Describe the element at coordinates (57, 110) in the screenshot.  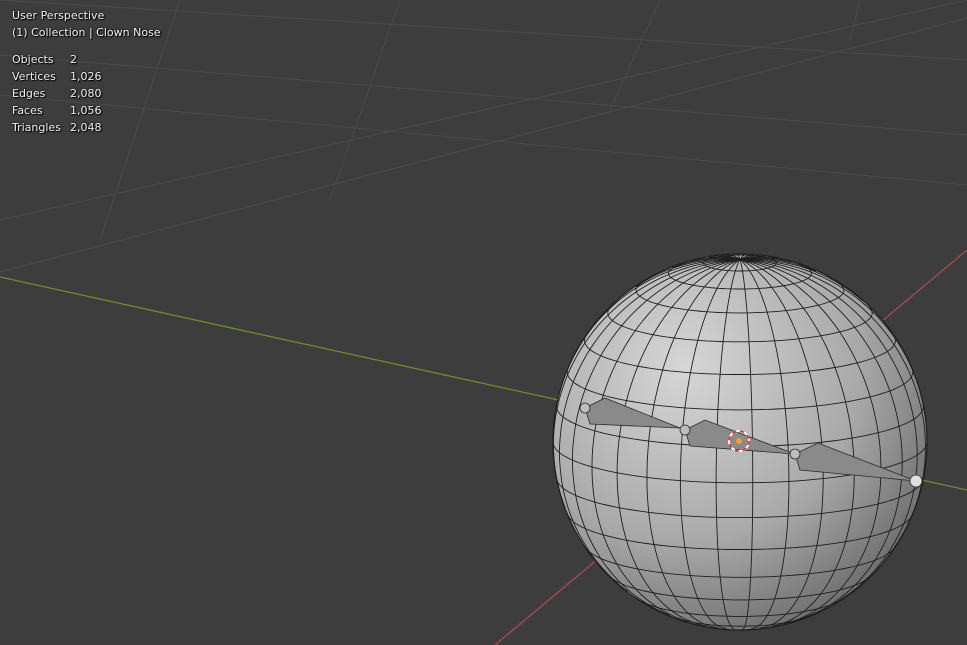
I see `stat-faces: Faces 1,056` at that location.